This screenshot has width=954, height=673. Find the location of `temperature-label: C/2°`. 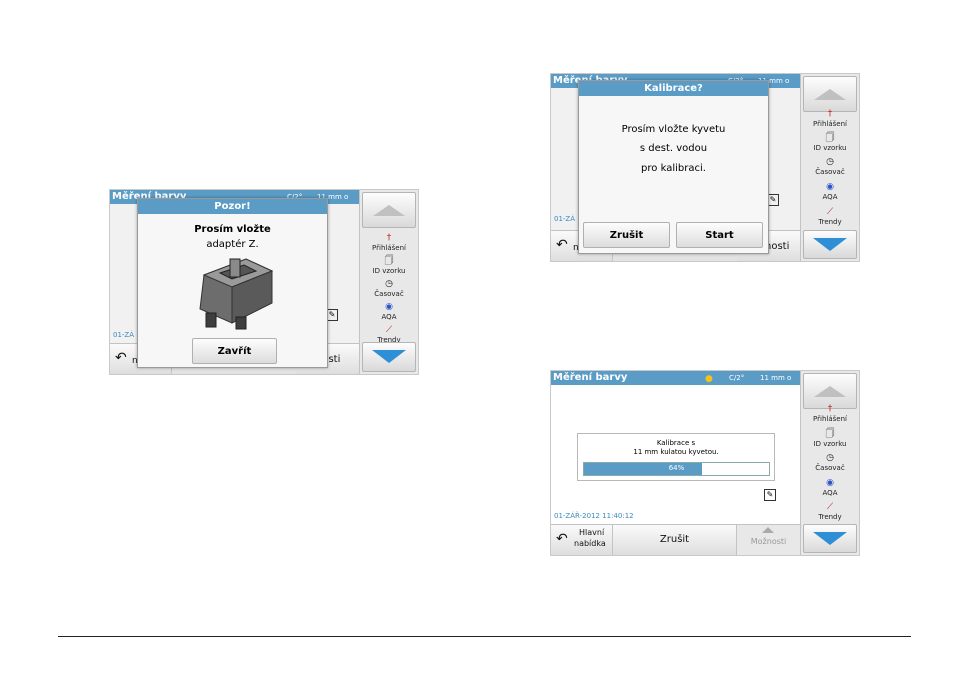

temperature-label: C/2° is located at coordinates (737, 378).